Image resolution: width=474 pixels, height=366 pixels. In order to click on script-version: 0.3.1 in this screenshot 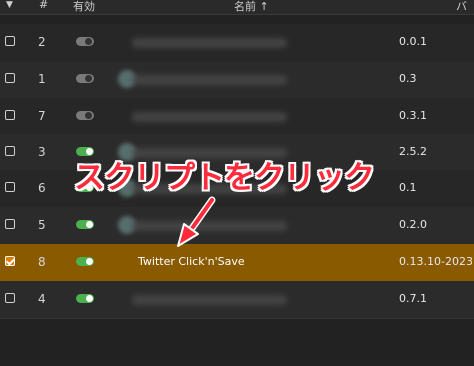, I will do `click(413, 115)`.